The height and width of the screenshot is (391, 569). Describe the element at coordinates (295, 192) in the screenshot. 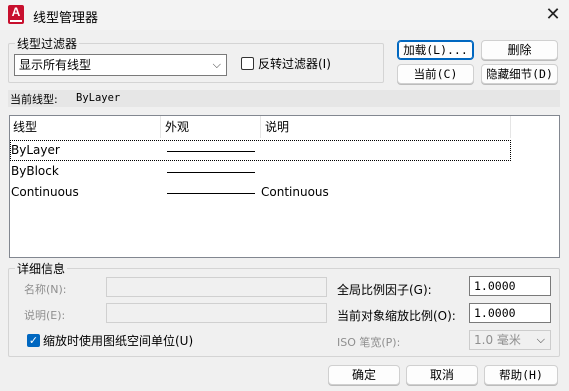

I see `linetype-description: Continuous` at that location.